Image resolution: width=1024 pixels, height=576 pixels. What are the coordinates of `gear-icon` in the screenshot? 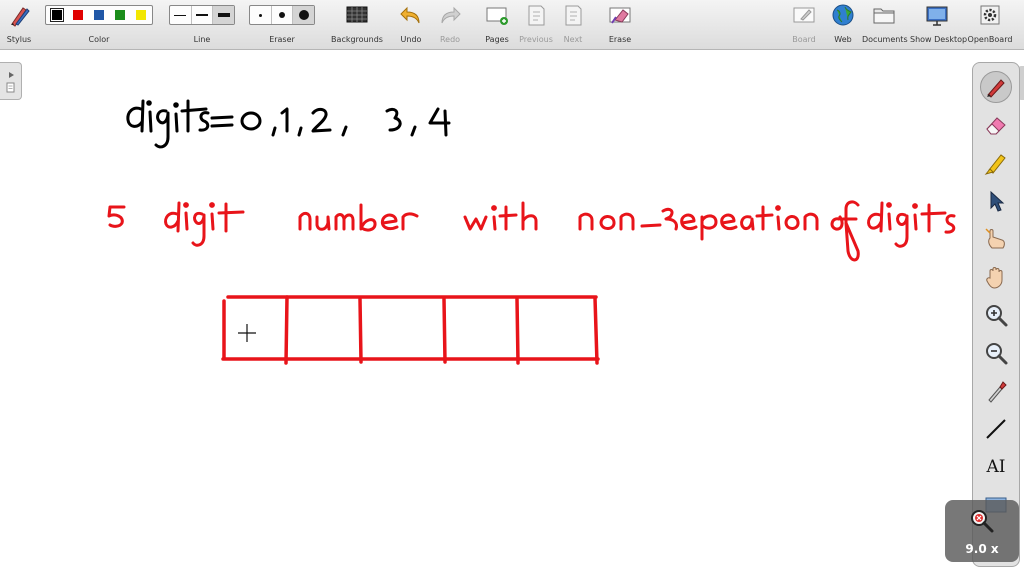 It's located at (990, 15).